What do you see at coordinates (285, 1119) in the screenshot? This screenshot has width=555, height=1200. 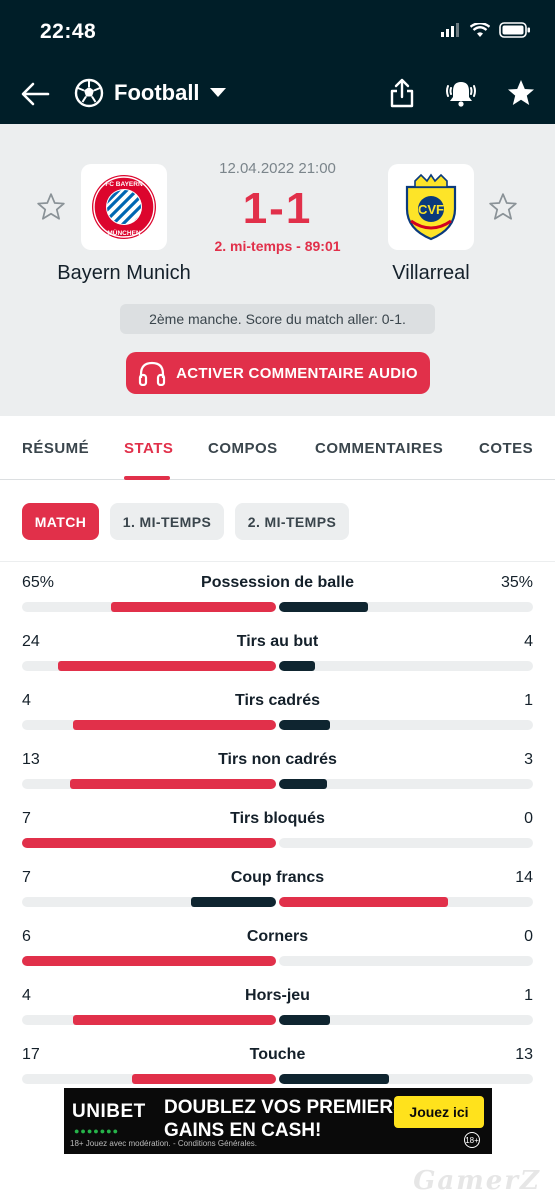 I see `ad-headline: DOUBLEZ VOS PREMIERS GAINS EN CASH!` at bounding box center [285, 1119].